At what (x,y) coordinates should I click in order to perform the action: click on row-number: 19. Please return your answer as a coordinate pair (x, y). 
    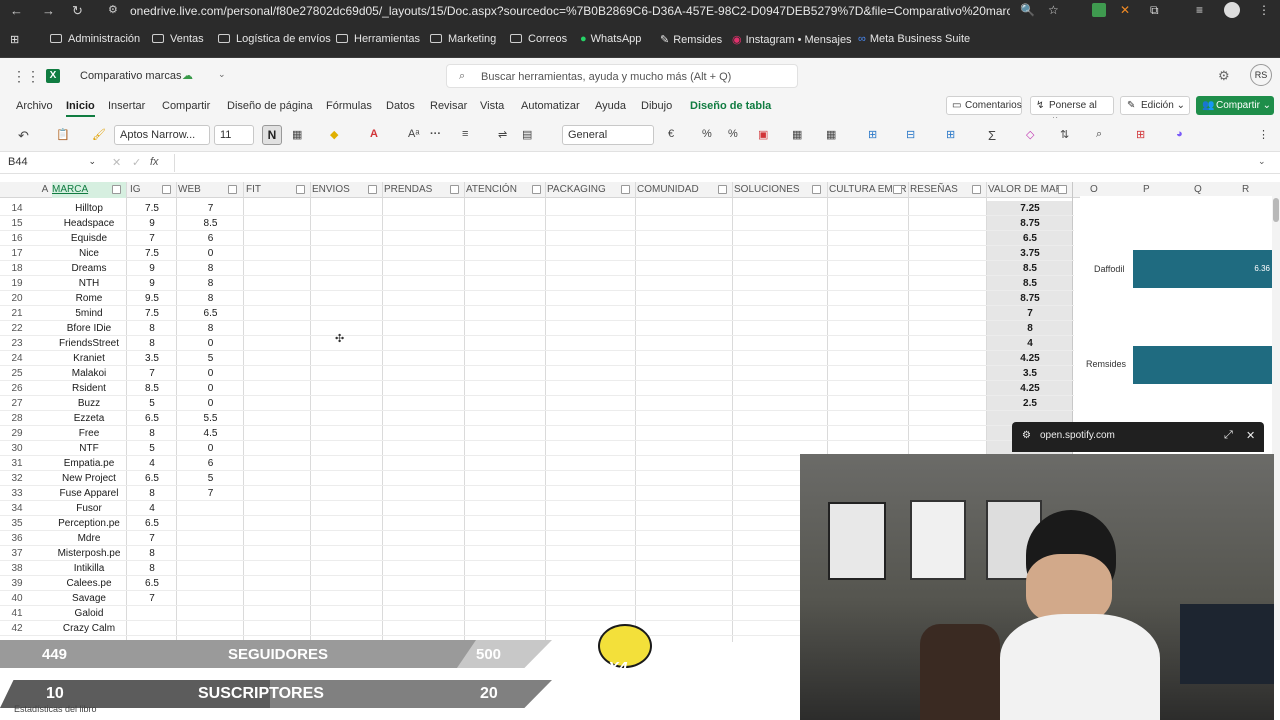
    Looking at the image, I should click on (17, 283).